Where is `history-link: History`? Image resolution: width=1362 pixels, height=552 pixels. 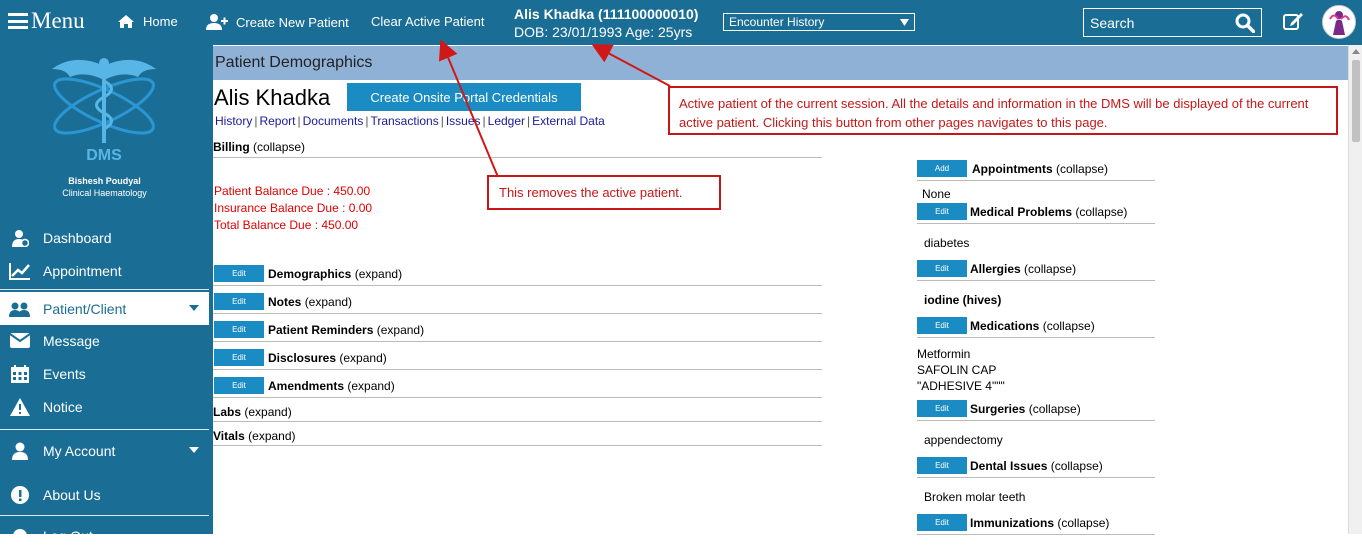
history-link: History is located at coordinates (233, 121).